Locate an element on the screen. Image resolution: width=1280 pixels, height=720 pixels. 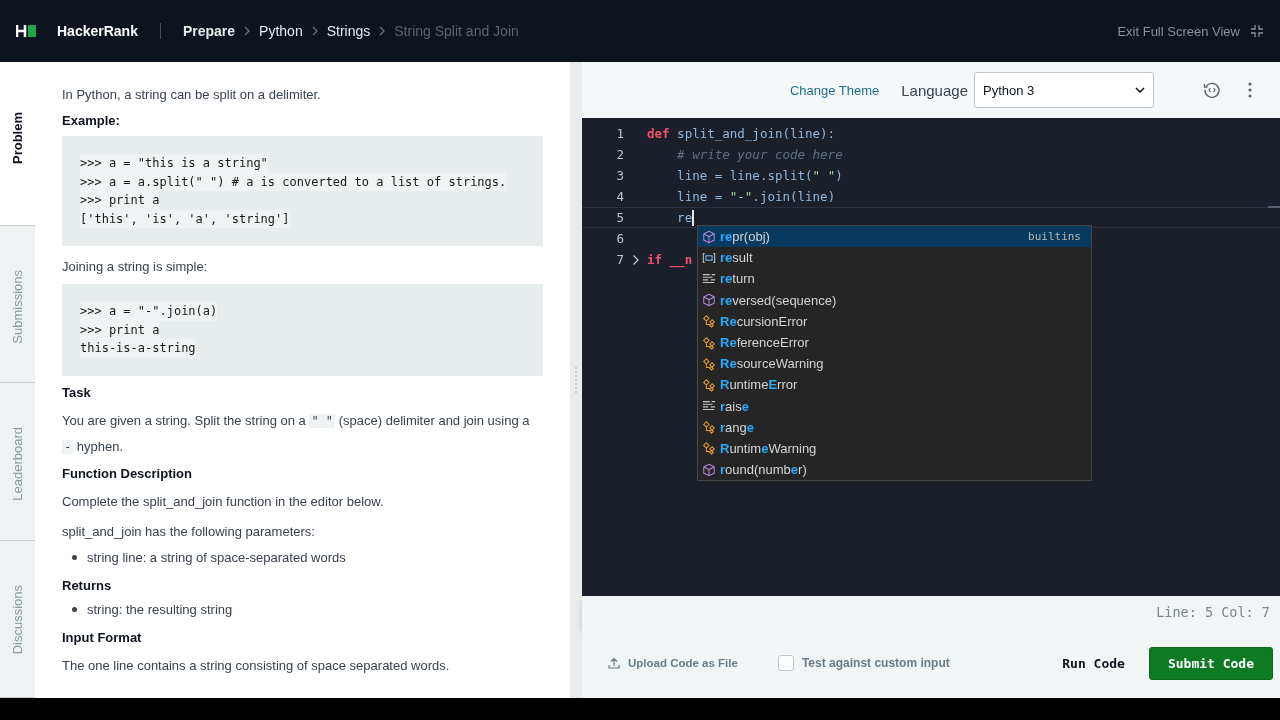
caret-icon is located at coordinates (1140, 90).